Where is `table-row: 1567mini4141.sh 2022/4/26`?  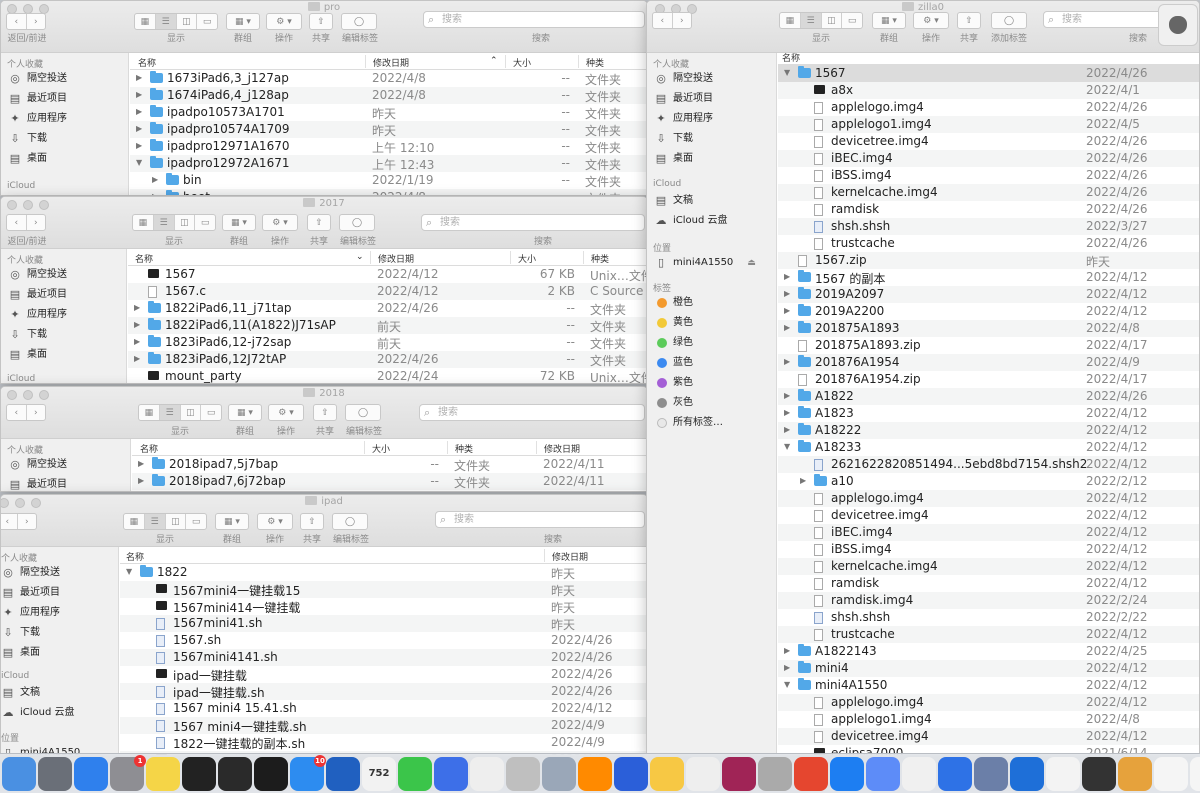 table-row: 1567mini4141.sh 2022/4/26 is located at coordinates (383, 657).